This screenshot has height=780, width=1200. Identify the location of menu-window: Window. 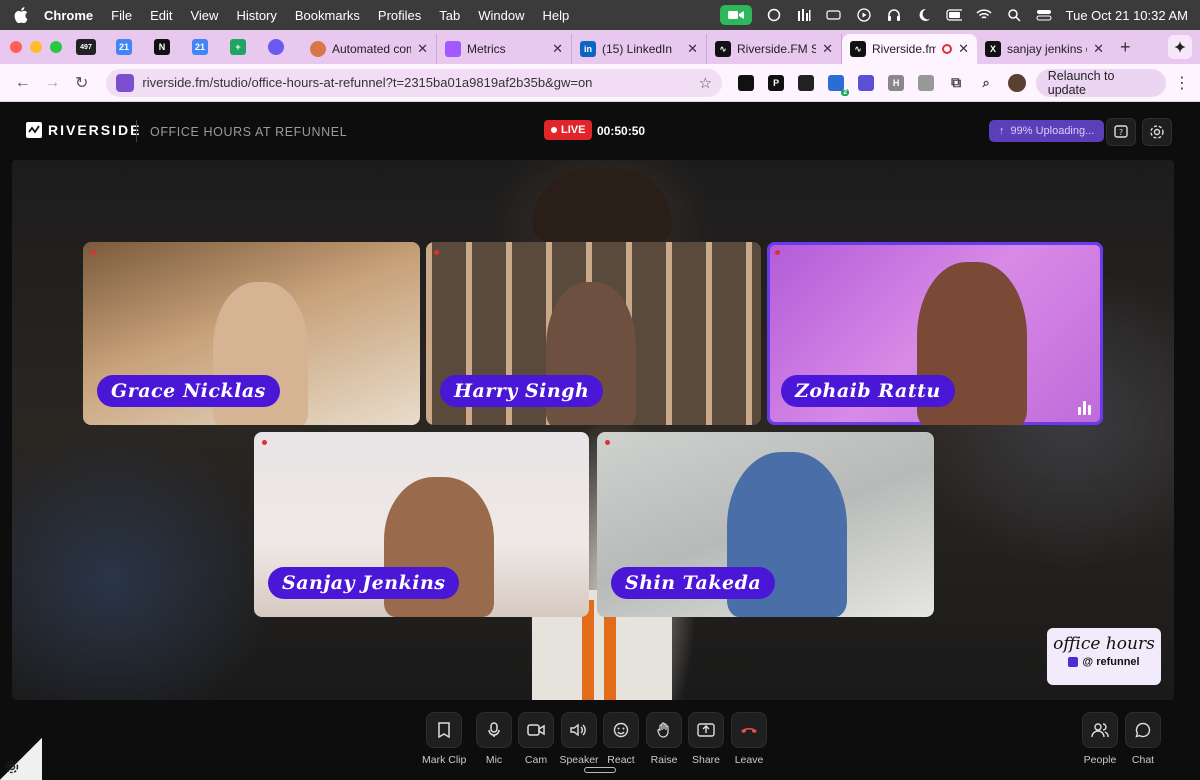
(501, 15).